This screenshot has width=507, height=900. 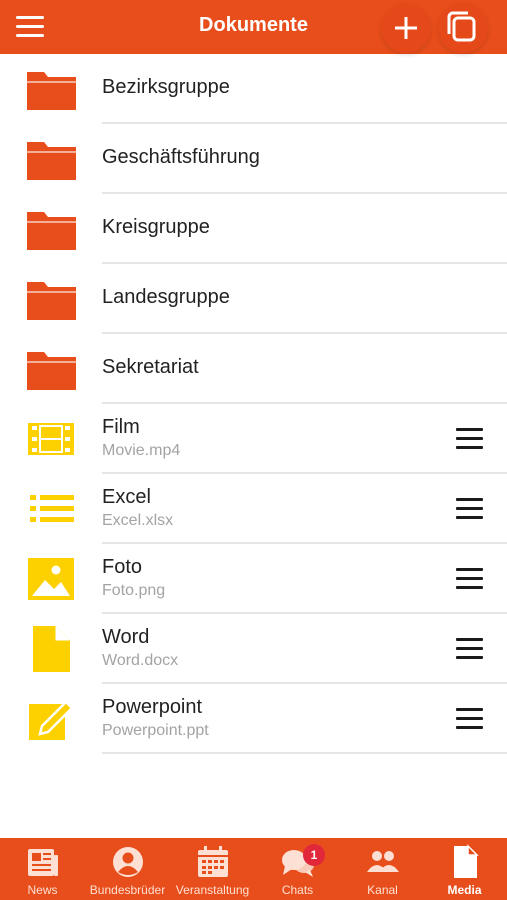 I want to click on group-icon, so click(x=382, y=861).